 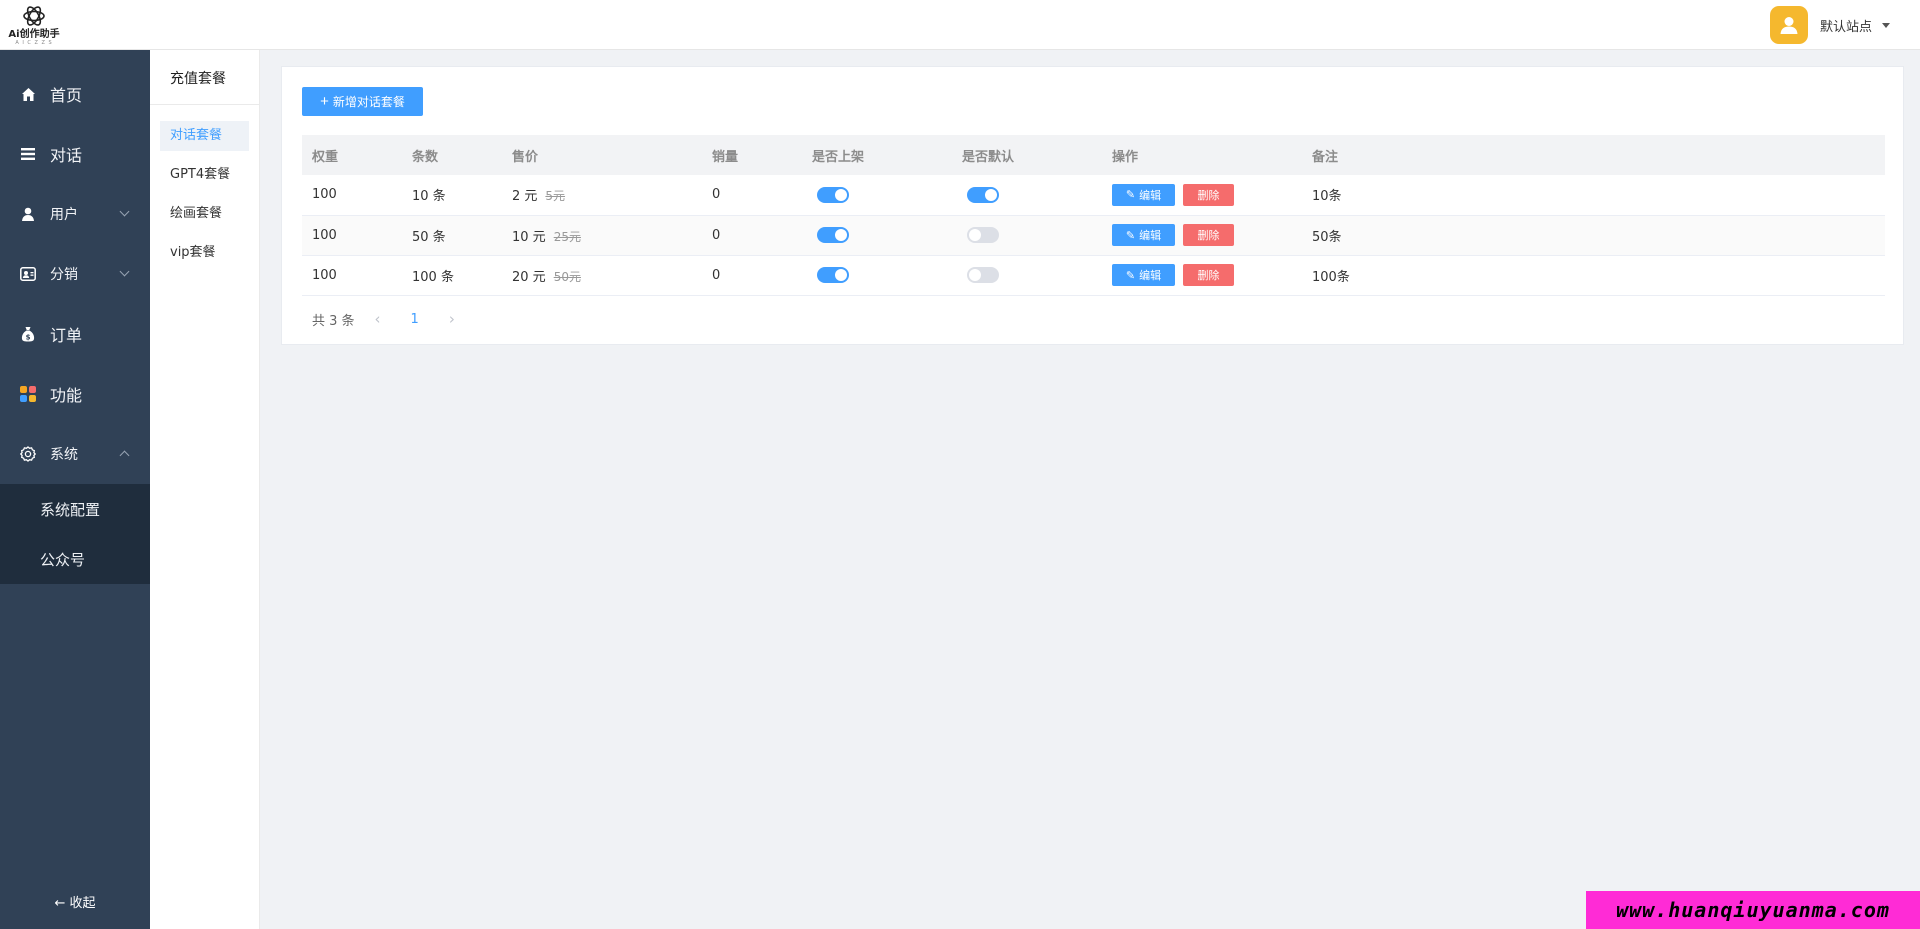 I want to click on collapse-sidebar-button: ← 收起, so click(x=75, y=901).